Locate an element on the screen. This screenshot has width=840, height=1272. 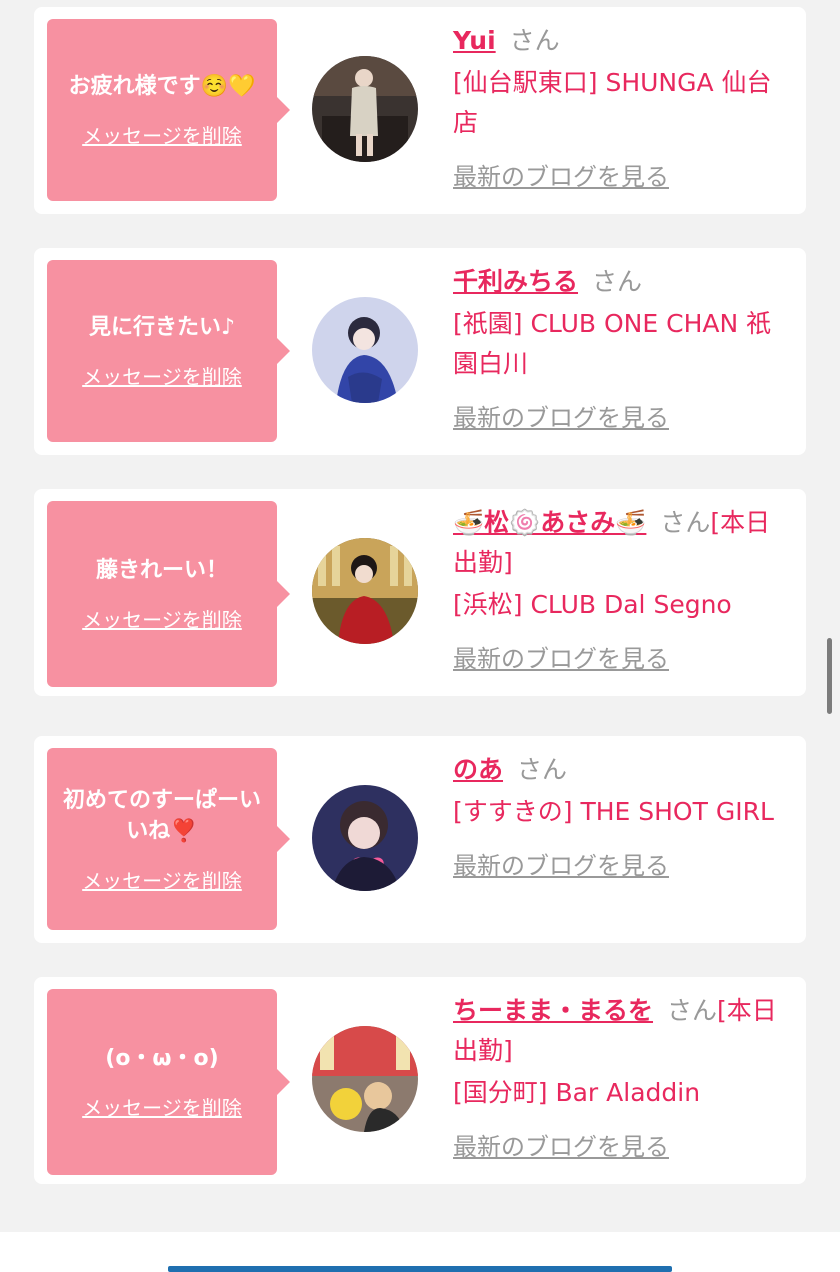
cast-name-link: 🍜松🍥あさみ🍜 is located at coordinates (549, 522).